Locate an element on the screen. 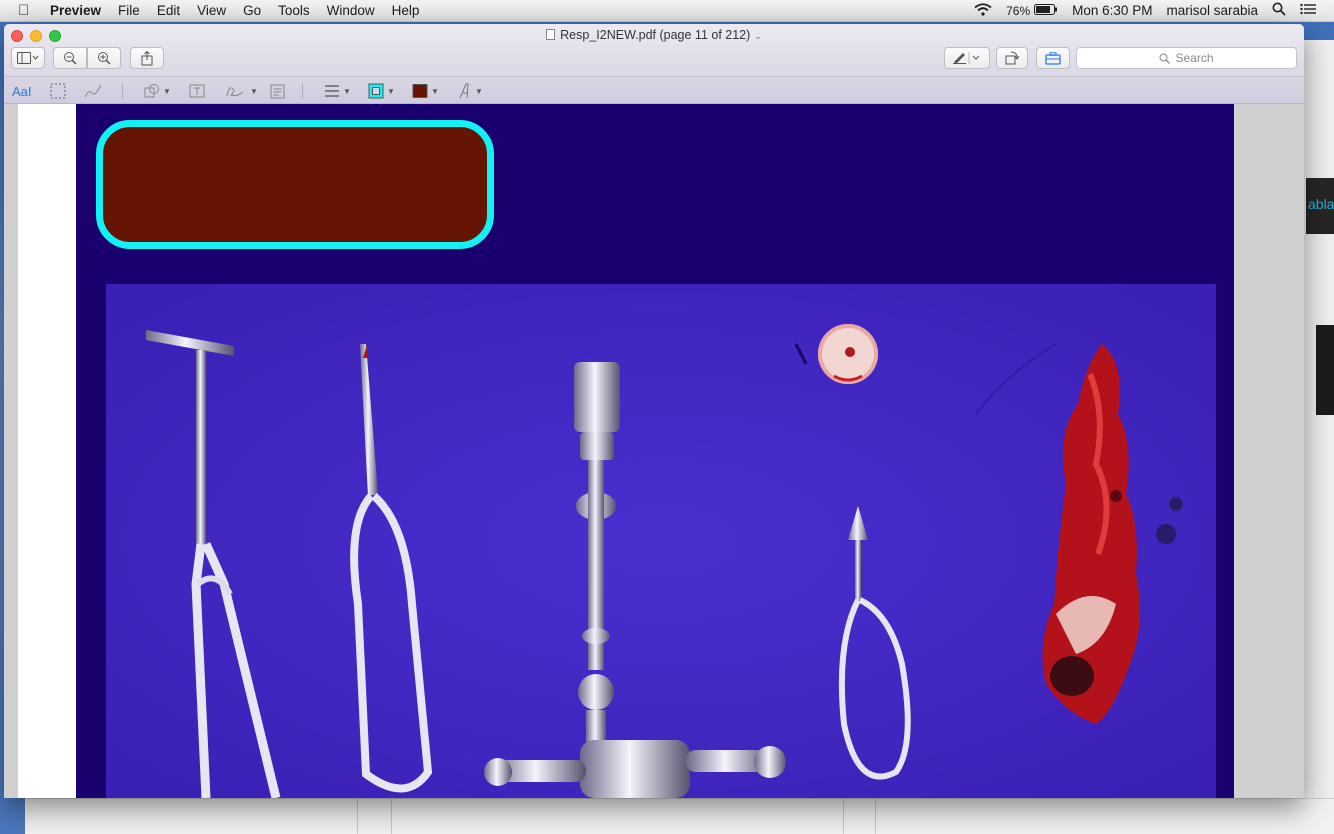  toolbox-button is located at coordinates (1053, 58).